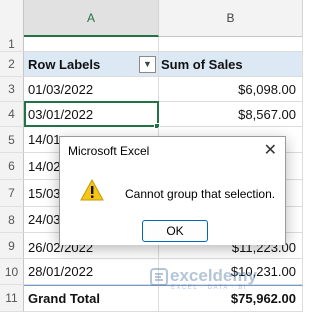 Image resolution: width=320 pixels, height=312 pixels. What do you see at coordinates (175, 231) in the screenshot?
I see `ok-button: OK` at bounding box center [175, 231].